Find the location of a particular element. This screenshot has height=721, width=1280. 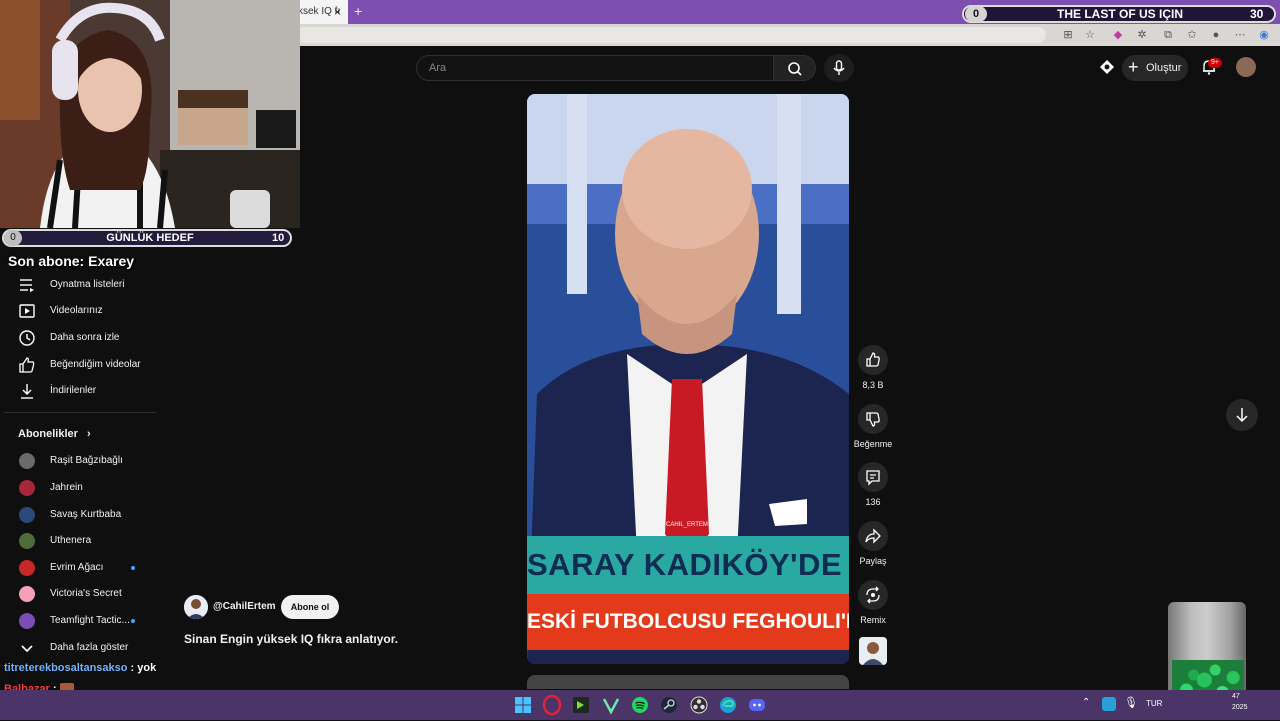

share-label: Paylaş is located at coordinates (873, 561).